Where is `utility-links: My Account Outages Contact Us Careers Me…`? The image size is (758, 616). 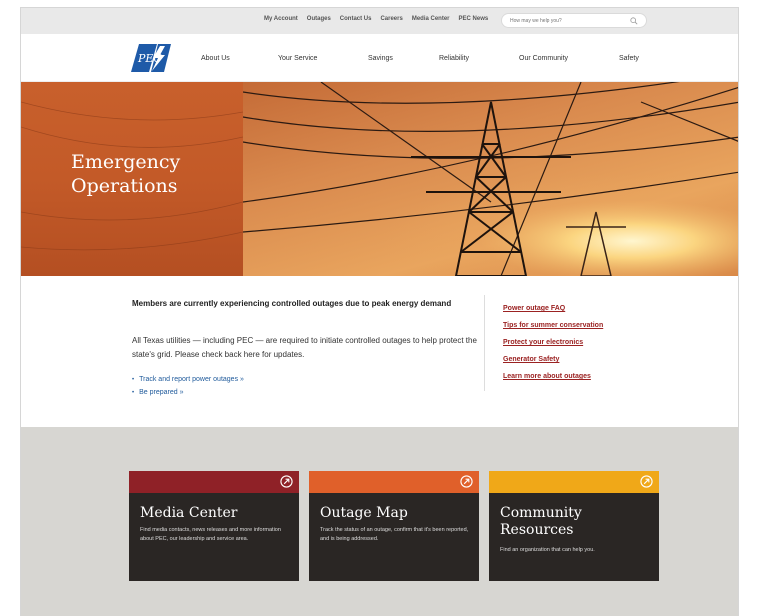
utility-links: My Account Outages Contact Us Careers Me… is located at coordinates (376, 19).